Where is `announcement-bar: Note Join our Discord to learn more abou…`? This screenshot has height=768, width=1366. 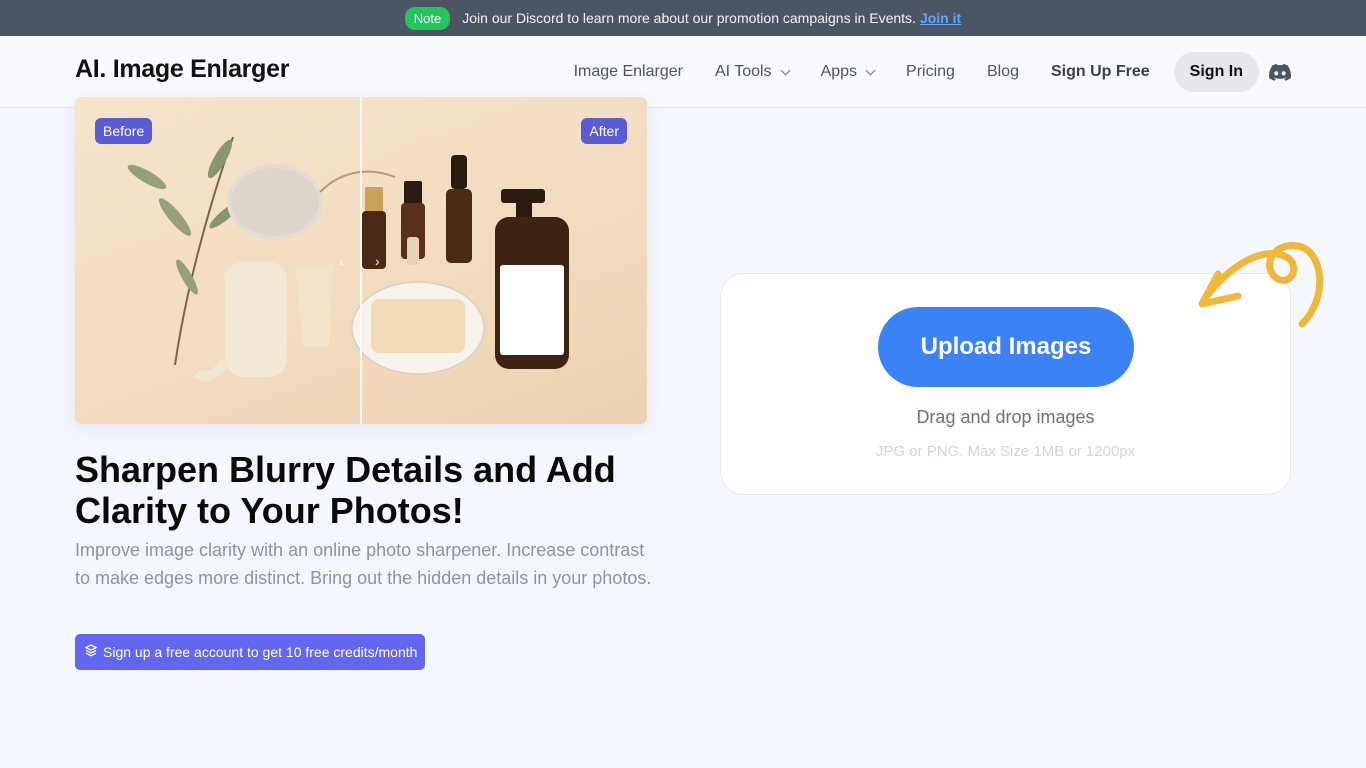
announcement-bar: Note Join our Discord to learn more abou… is located at coordinates (683, 18).